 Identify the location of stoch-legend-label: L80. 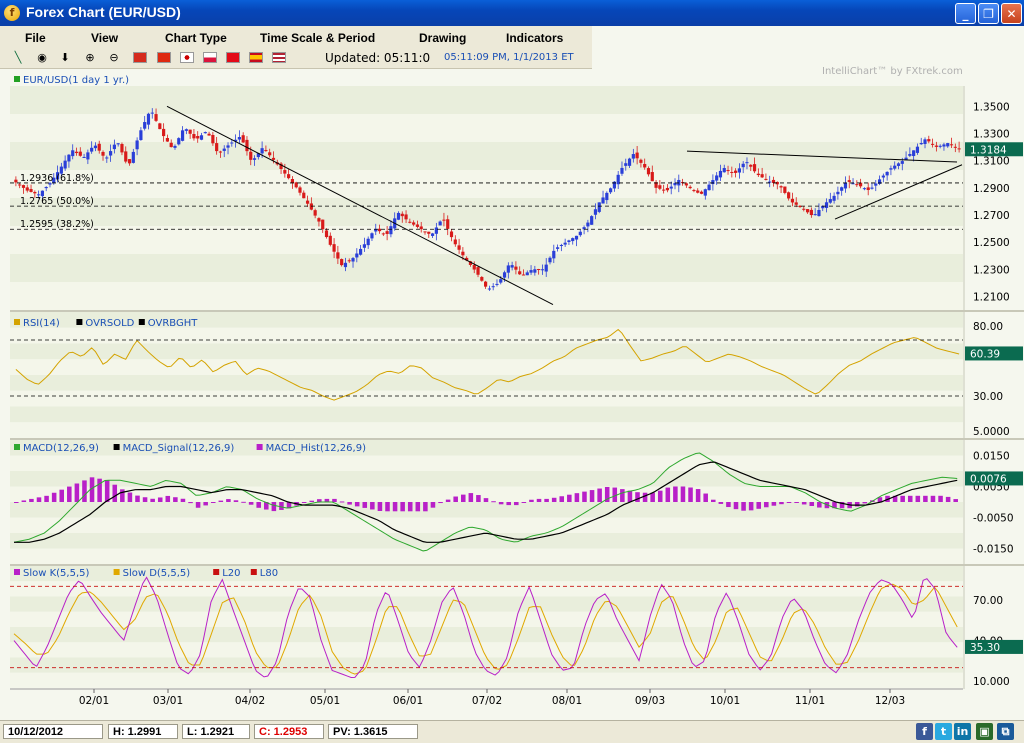
(269, 573).